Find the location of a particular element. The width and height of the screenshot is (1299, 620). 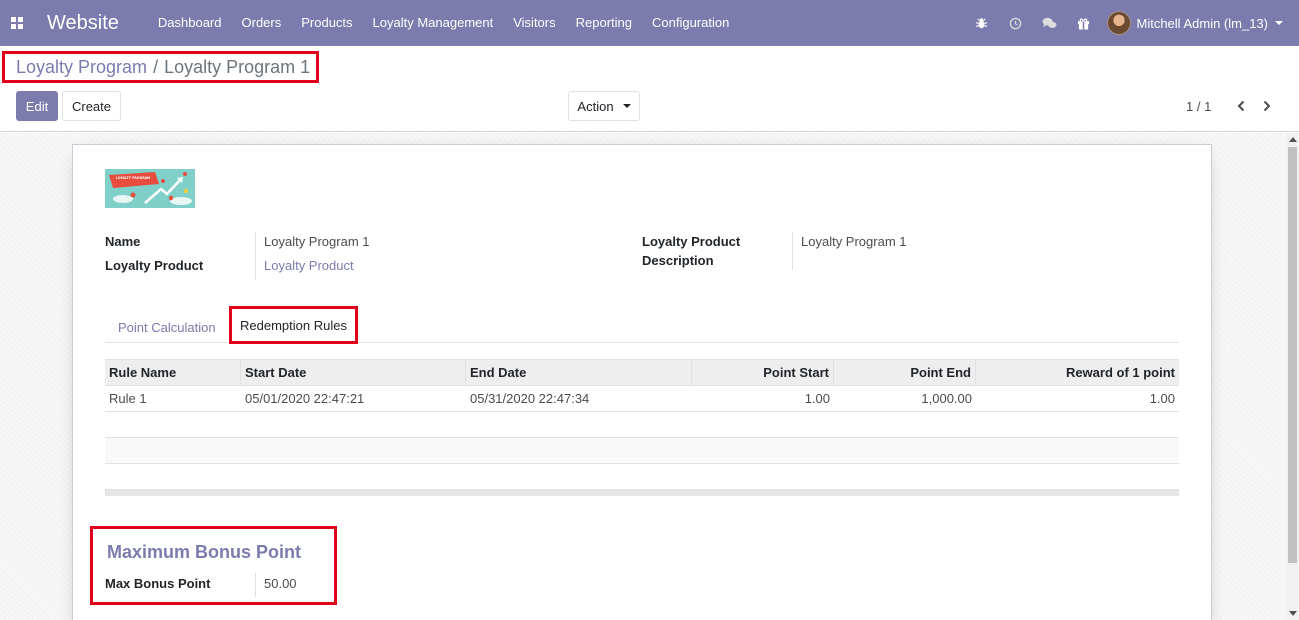

vertical-scrollbar is located at coordinates (1292, 376).